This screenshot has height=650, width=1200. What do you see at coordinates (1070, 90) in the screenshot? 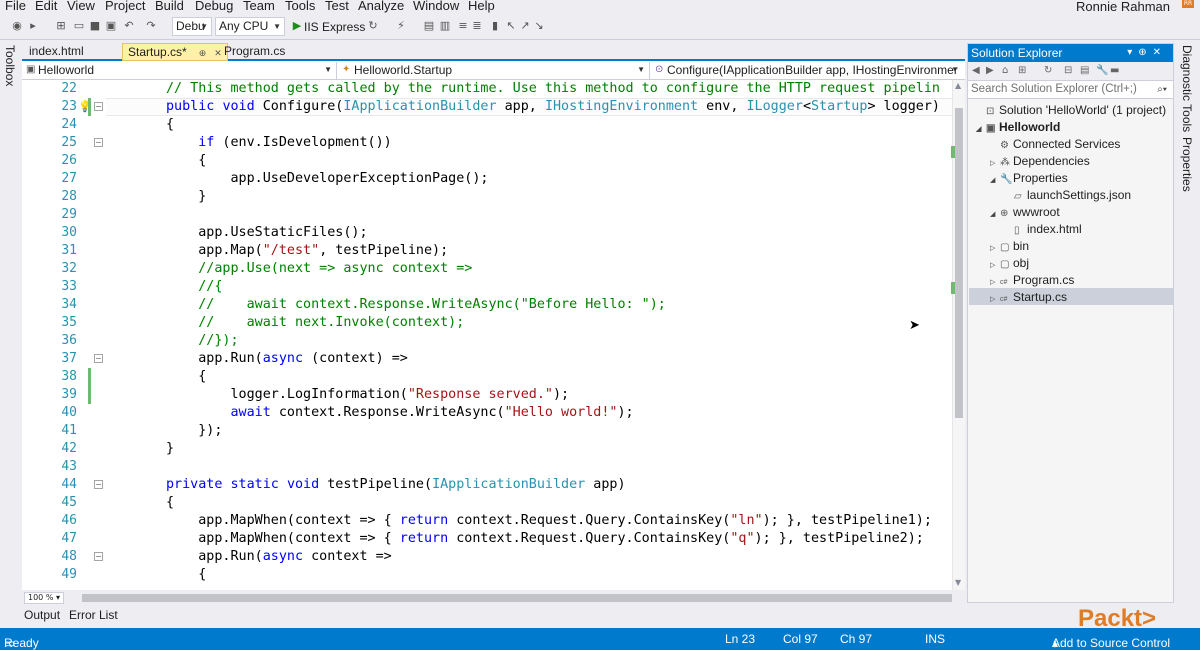
I see `solution-search-input: Search Solution Explorer (Ctrl+;) ⌕▾` at bounding box center [1070, 90].